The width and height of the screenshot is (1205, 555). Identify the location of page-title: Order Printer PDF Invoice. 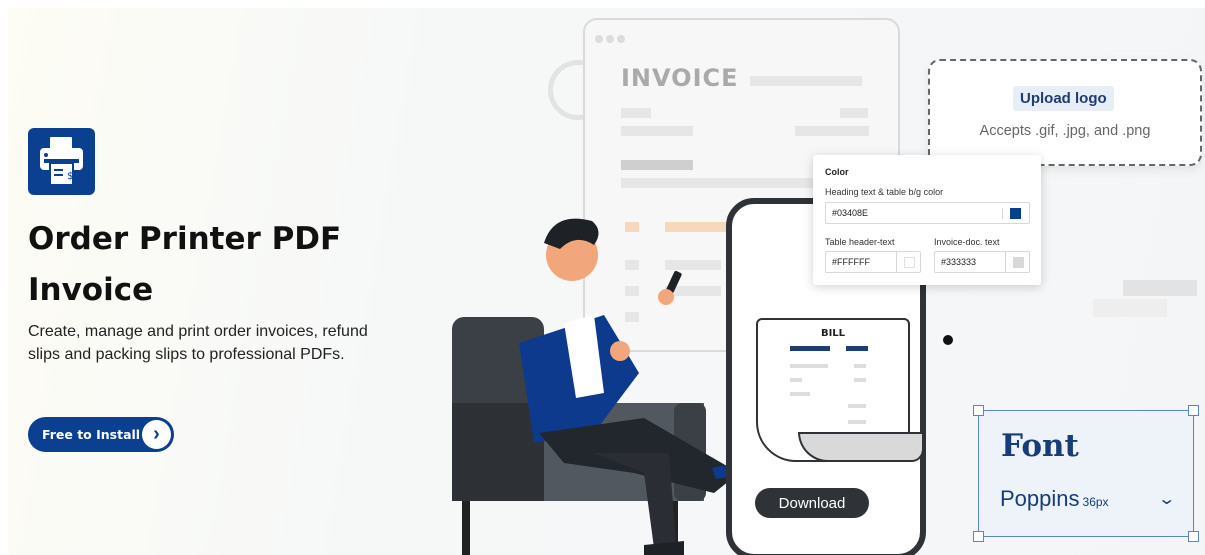
(185, 264).